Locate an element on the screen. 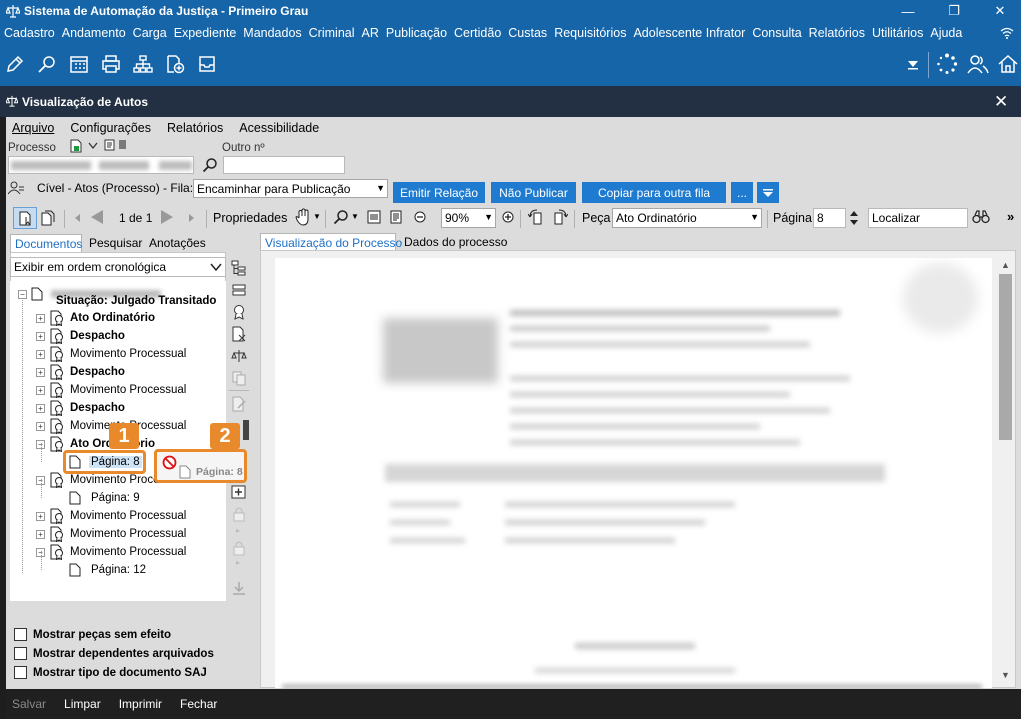  toolbar-overflow-icon: » is located at coordinates (1010, 216).